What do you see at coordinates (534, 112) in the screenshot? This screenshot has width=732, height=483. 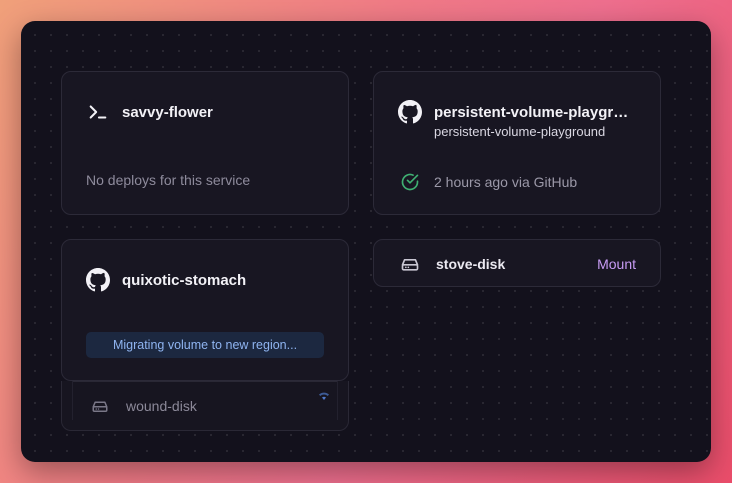 I see `service-name: persistent-volume-playground` at bounding box center [534, 112].